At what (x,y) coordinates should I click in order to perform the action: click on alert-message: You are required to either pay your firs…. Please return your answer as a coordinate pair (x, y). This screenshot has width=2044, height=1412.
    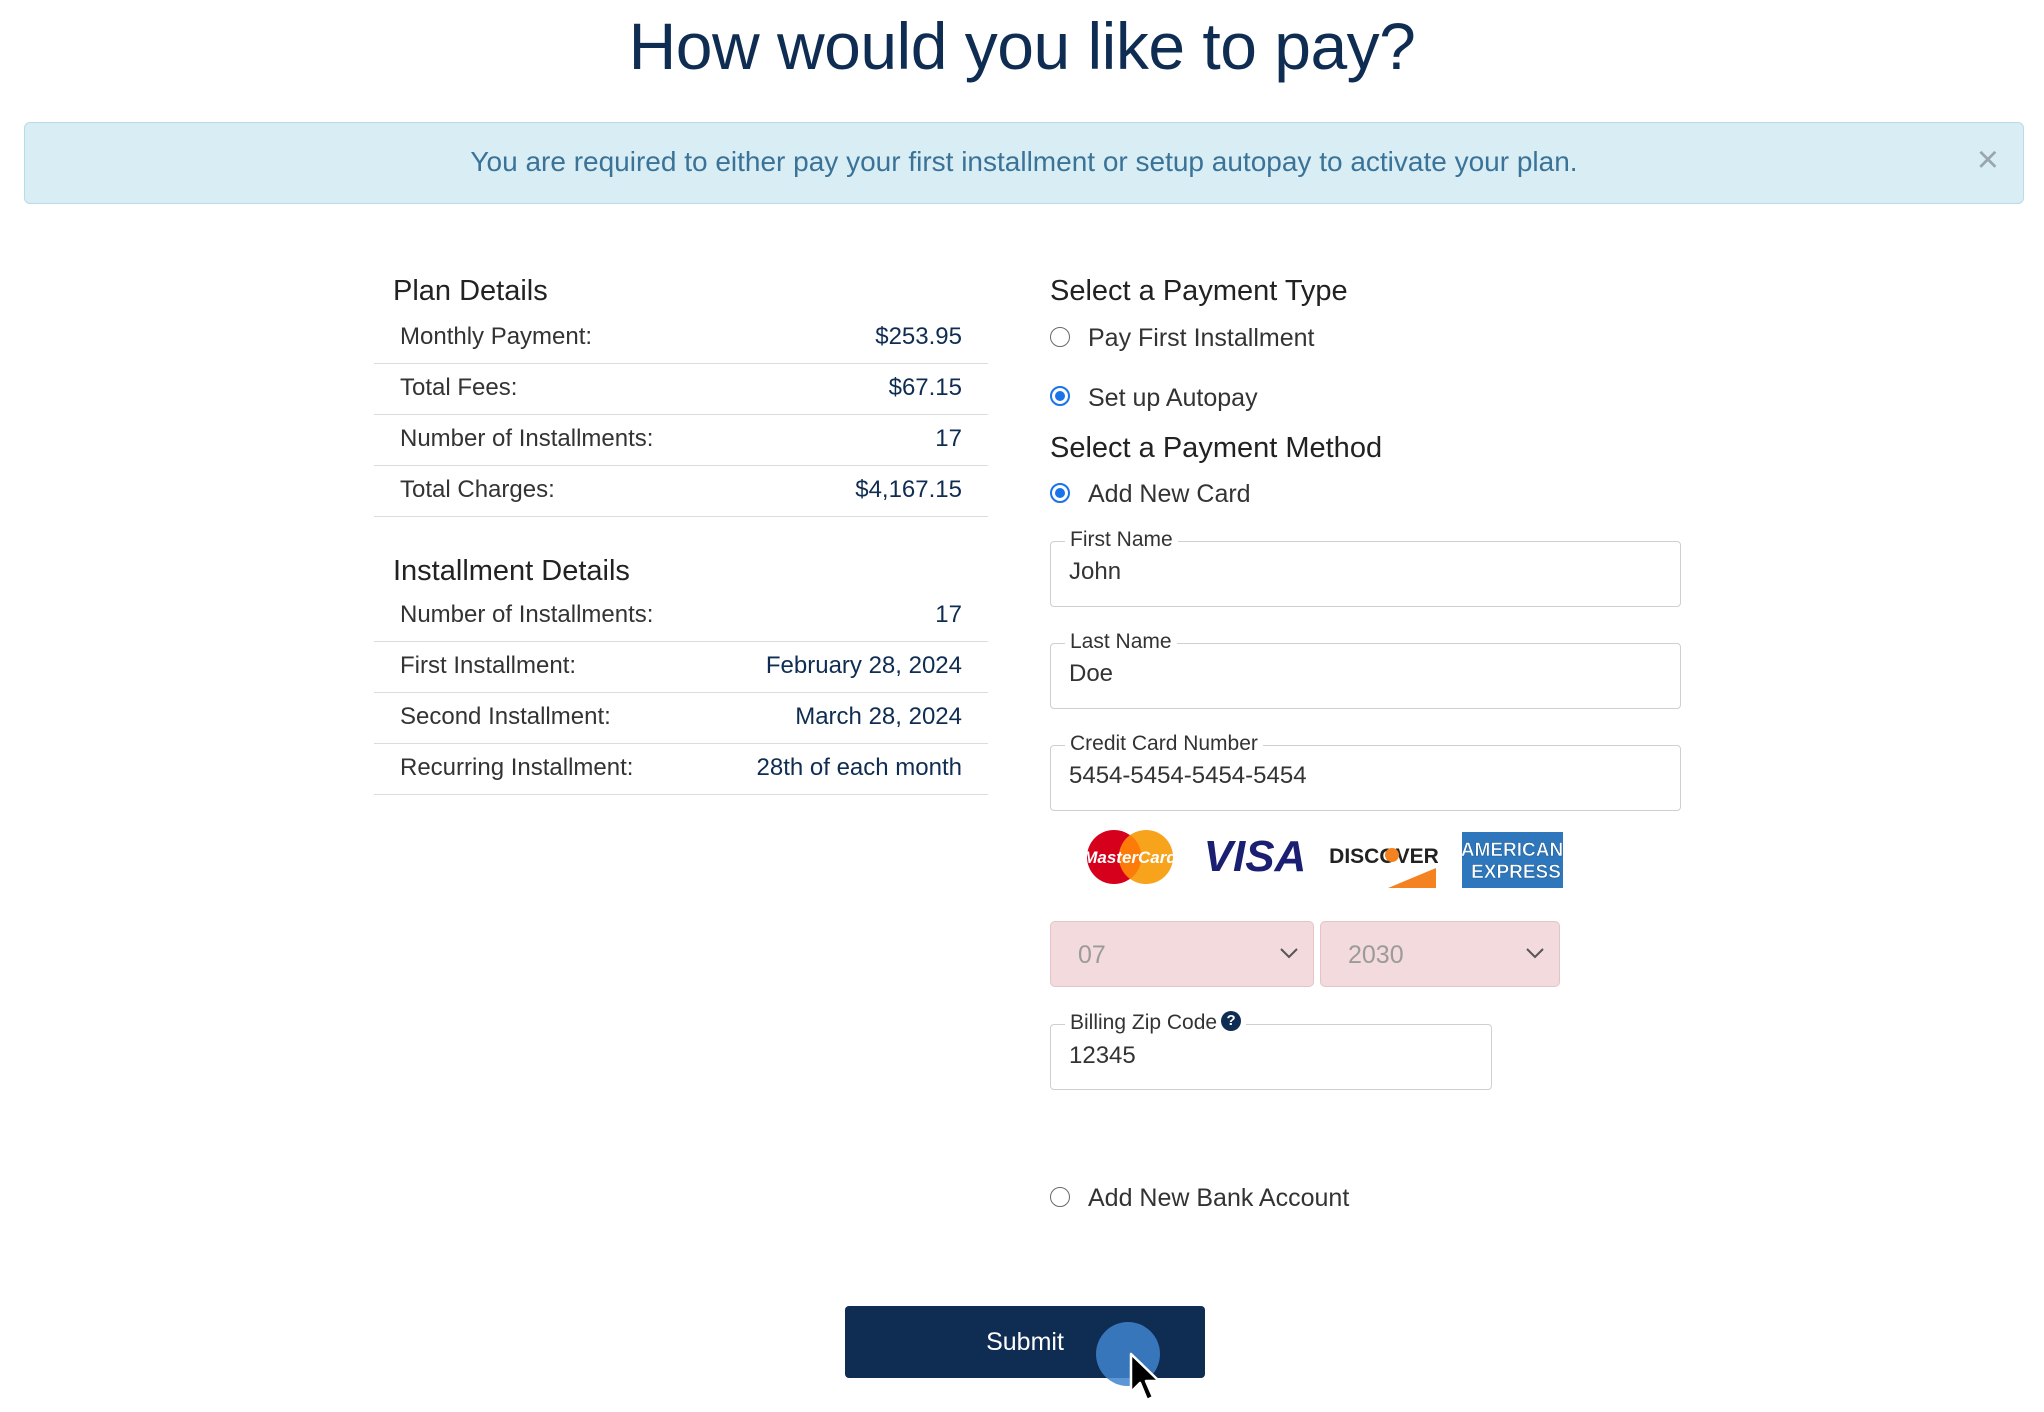
    Looking at the image, I should click on (1024, 161).